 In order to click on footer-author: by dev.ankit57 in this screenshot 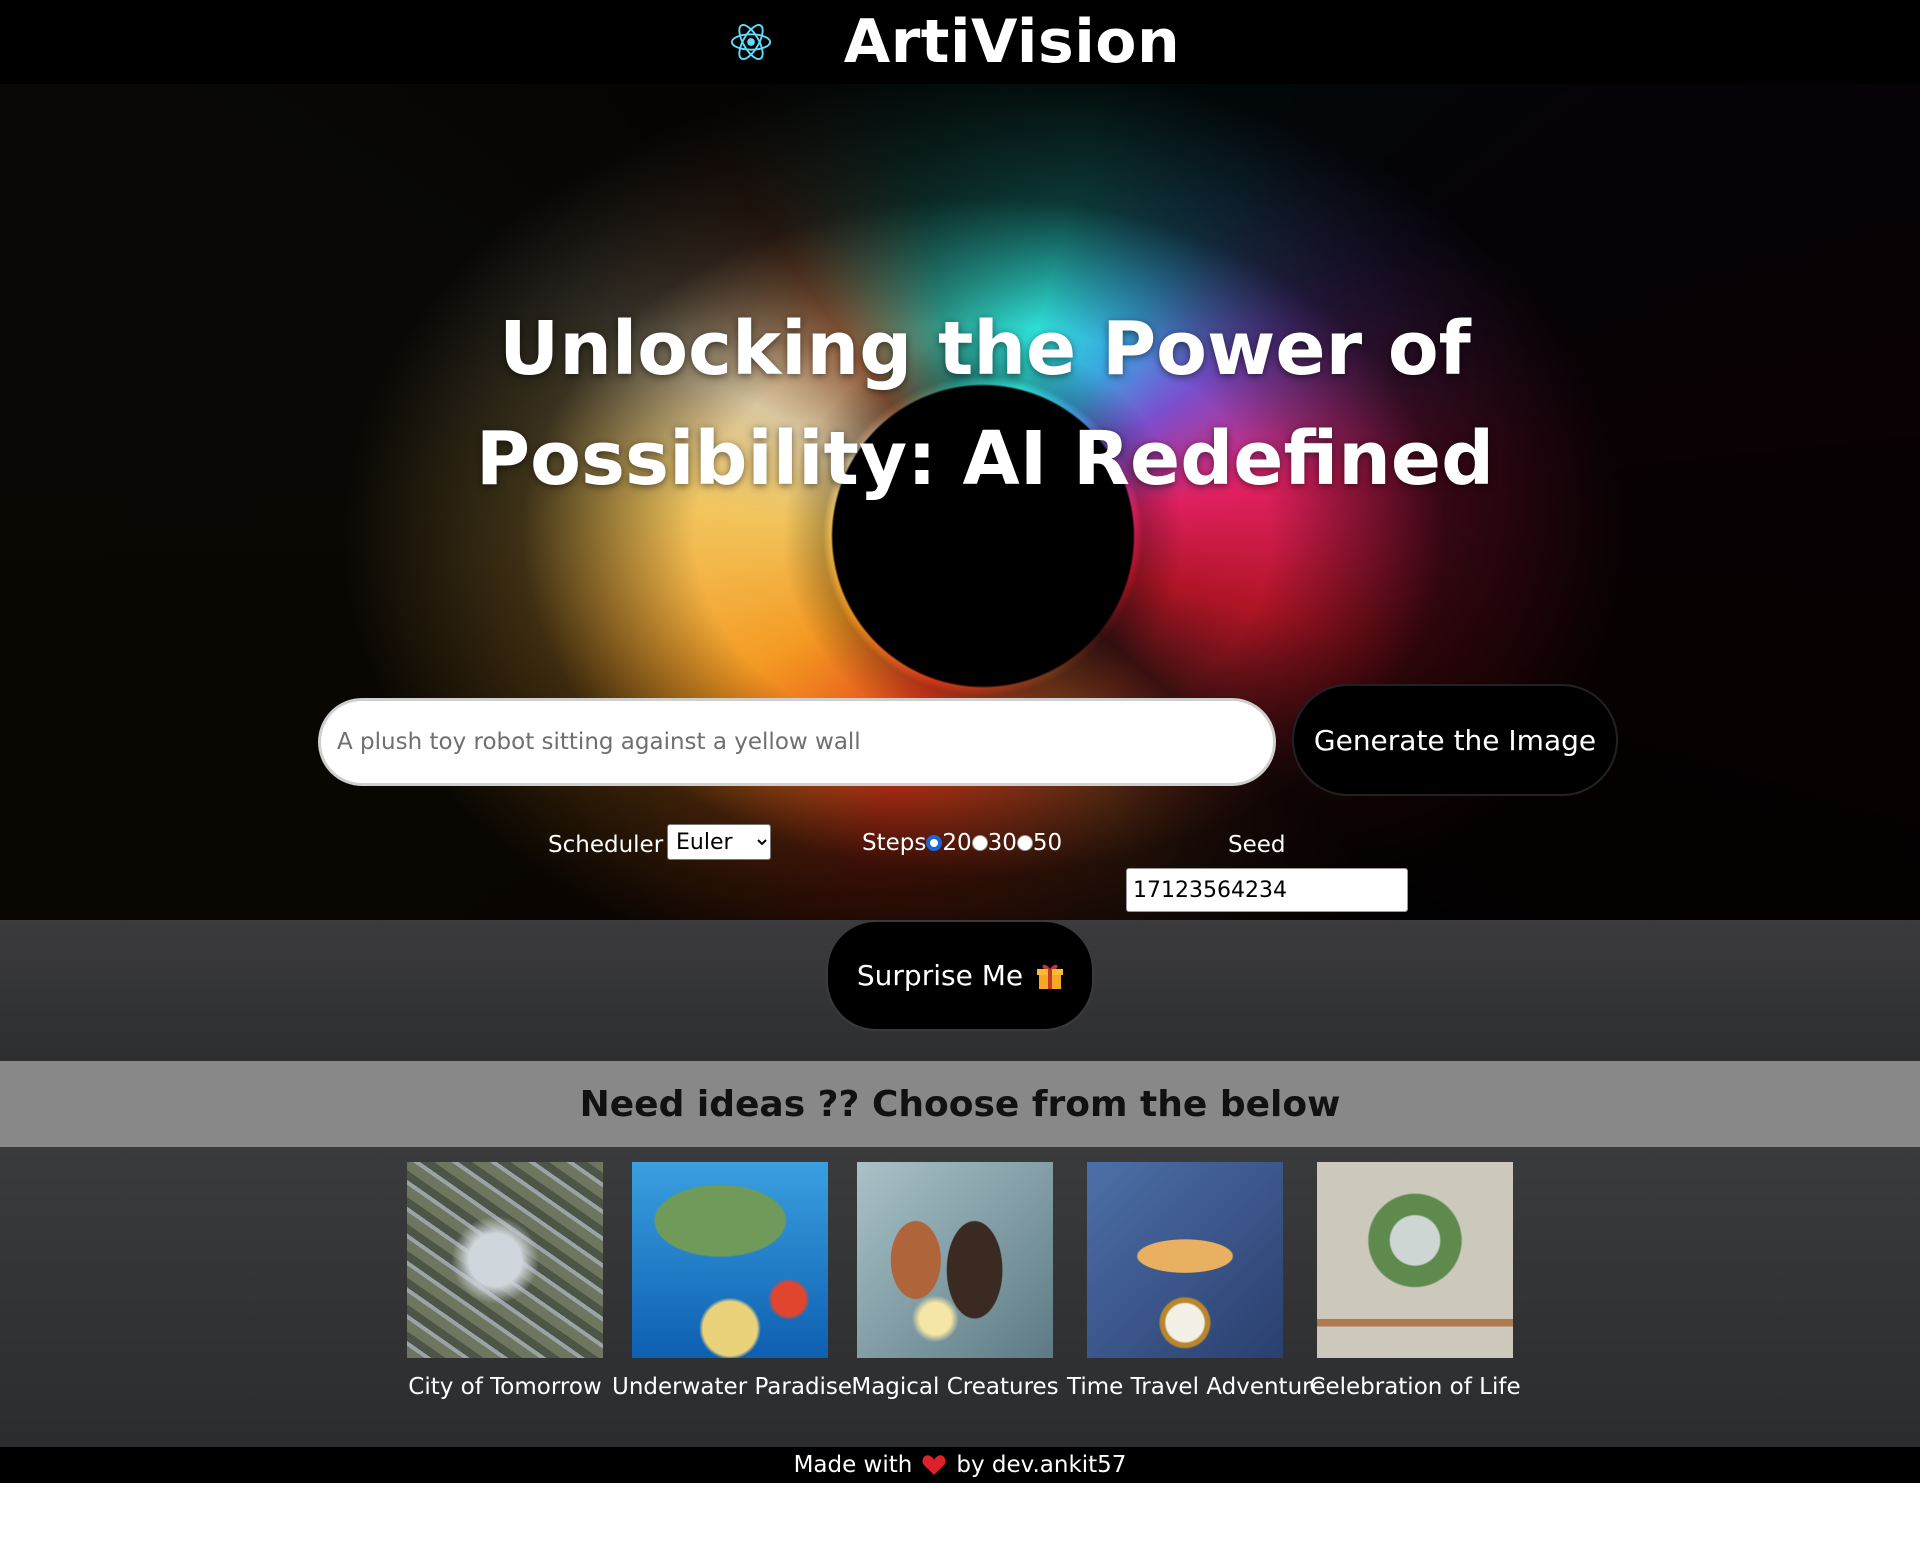, I will do `click(1041, 1465)`.